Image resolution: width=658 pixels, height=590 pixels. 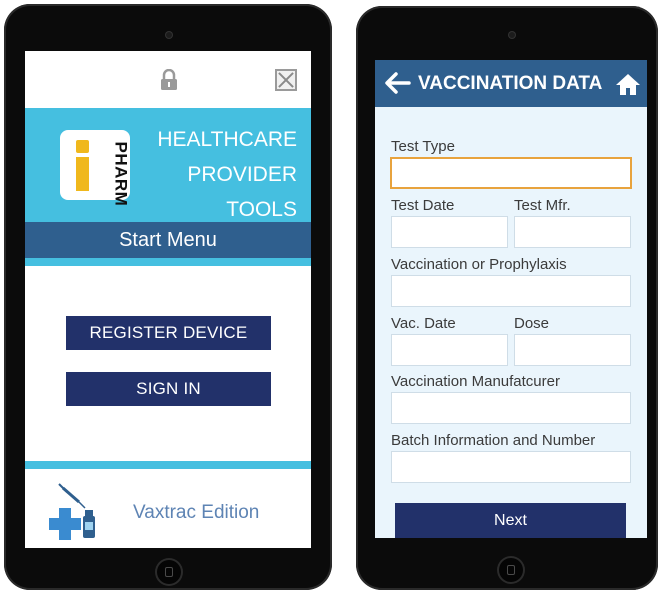 I want to click on test-type-label: Test Type, so click(x=423, y=146).